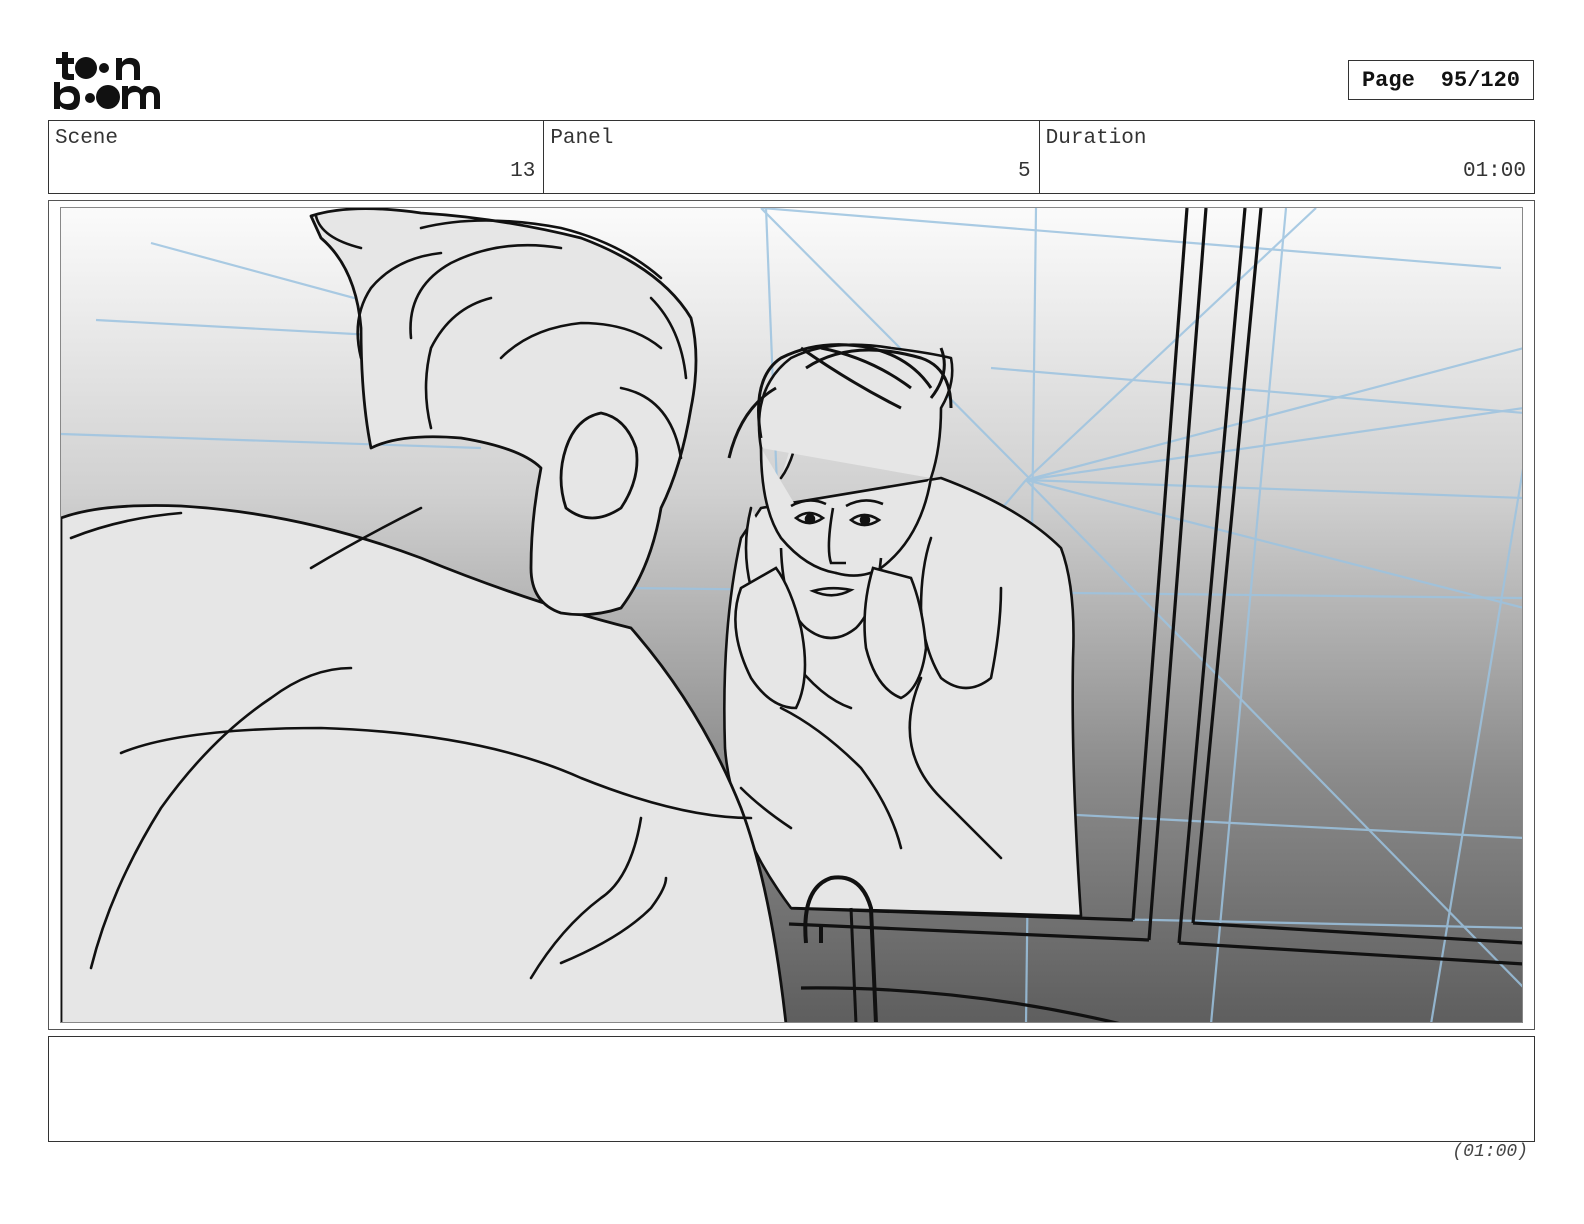 The width and height of the screenshot is (1584, 1224). What do you see at coordinates (582, 138) in the screenshot?
I see `panel-label: Panel` at bounding box center [582, 138].